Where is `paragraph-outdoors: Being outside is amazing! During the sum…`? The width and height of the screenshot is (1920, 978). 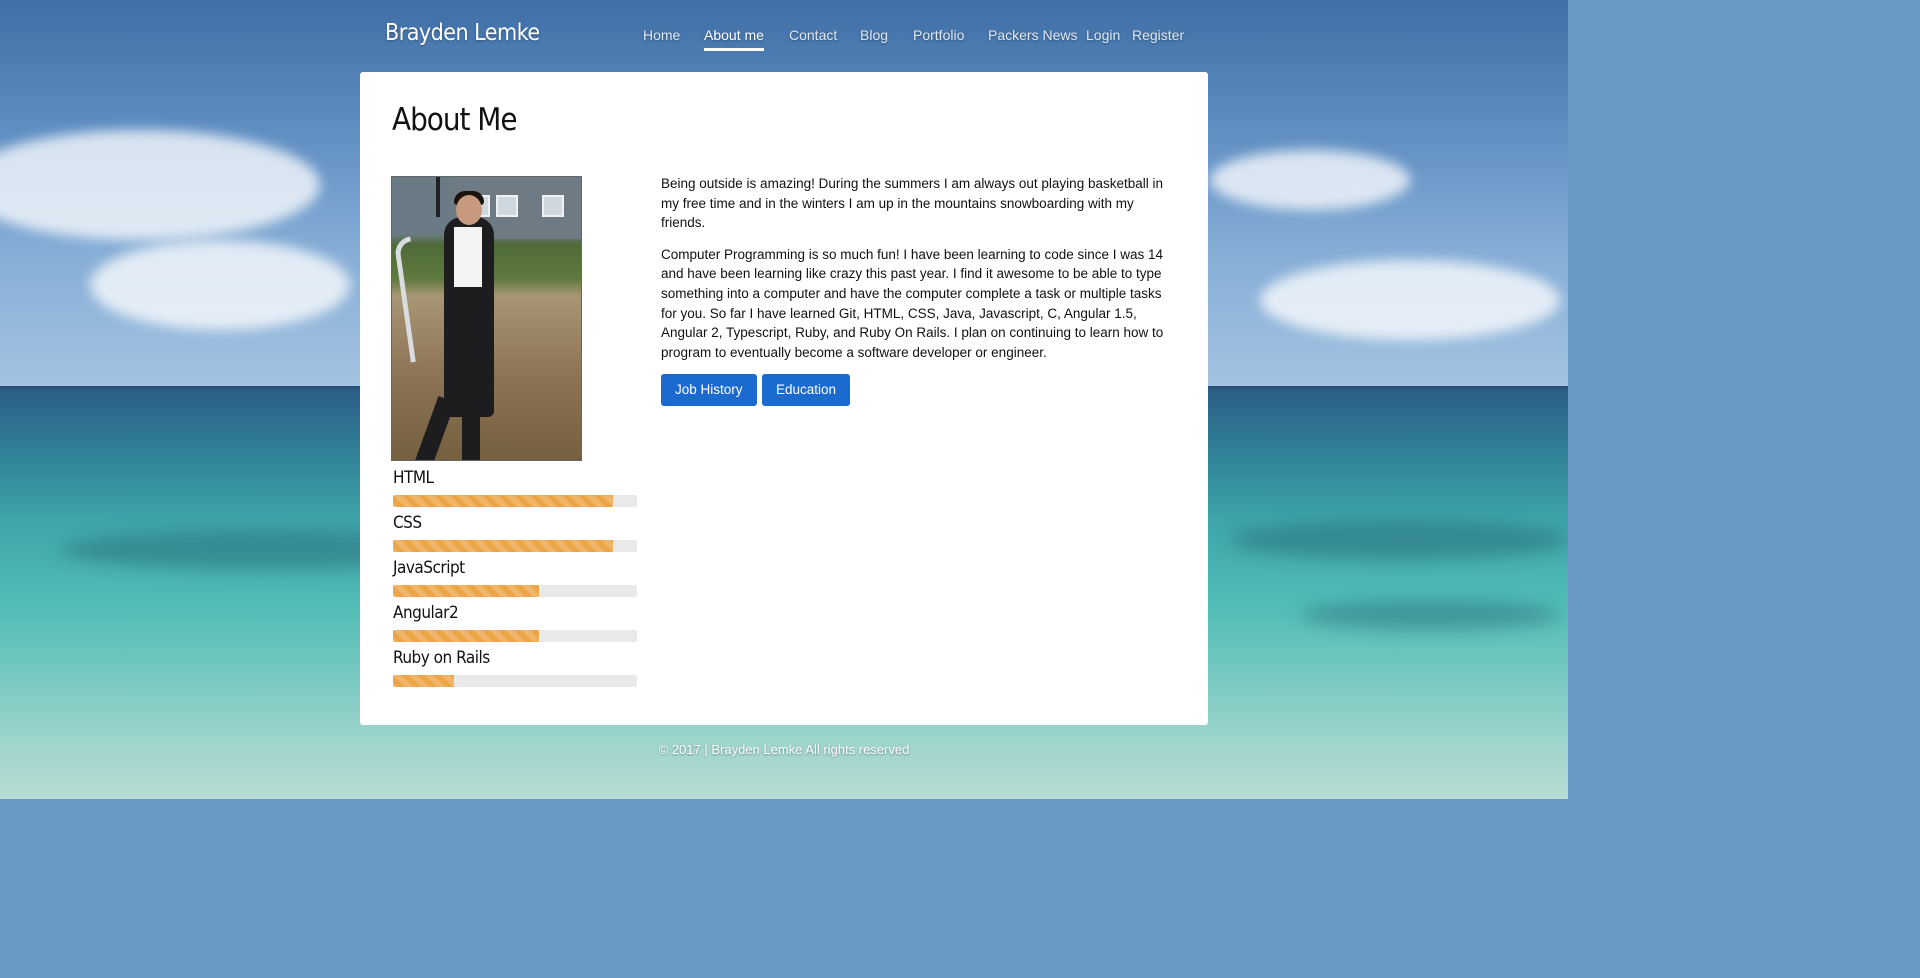
paragraph-outdoors: Being outside is amazing! During the sum… is located at coordinates (912, 203).